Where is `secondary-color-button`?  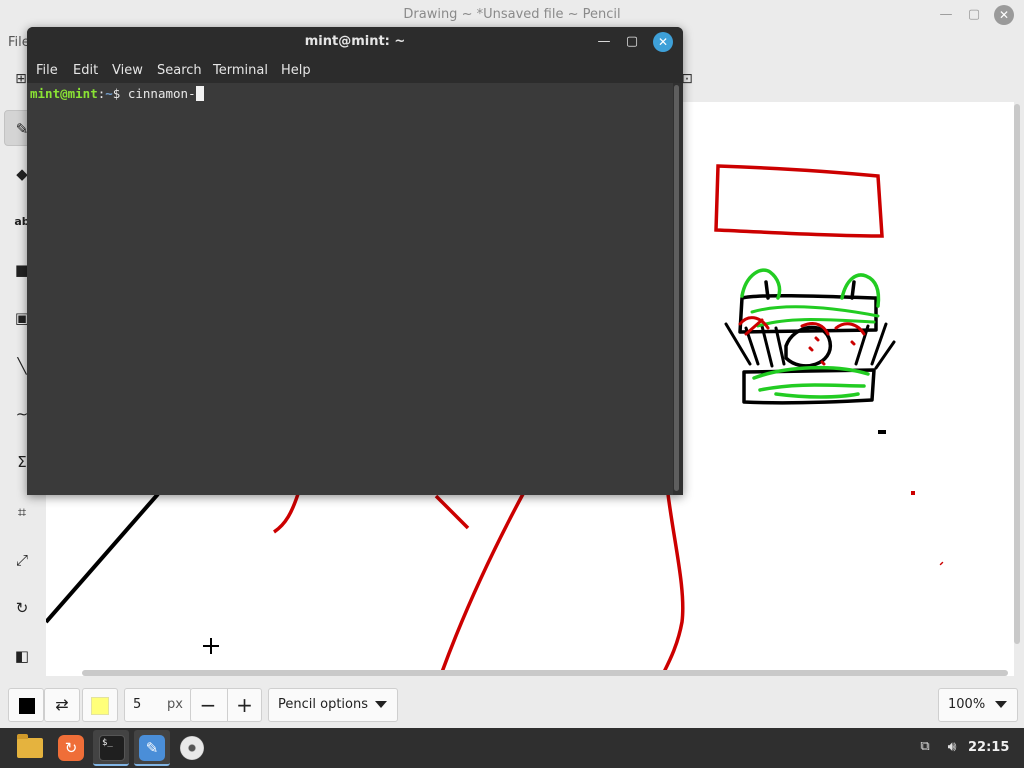
secondary-color-button is located at coordinates (100, 705).